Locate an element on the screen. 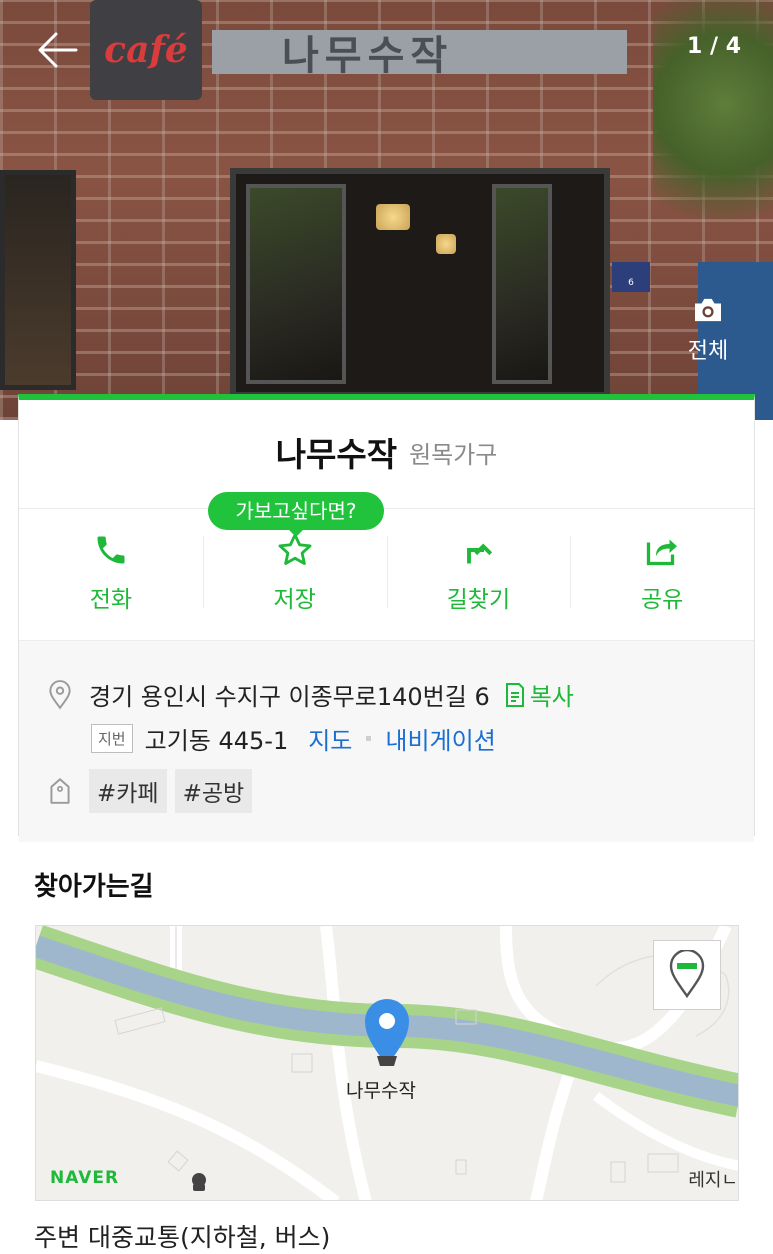  navigation-link: 내비게이션 is located at coordinates (440, 738).